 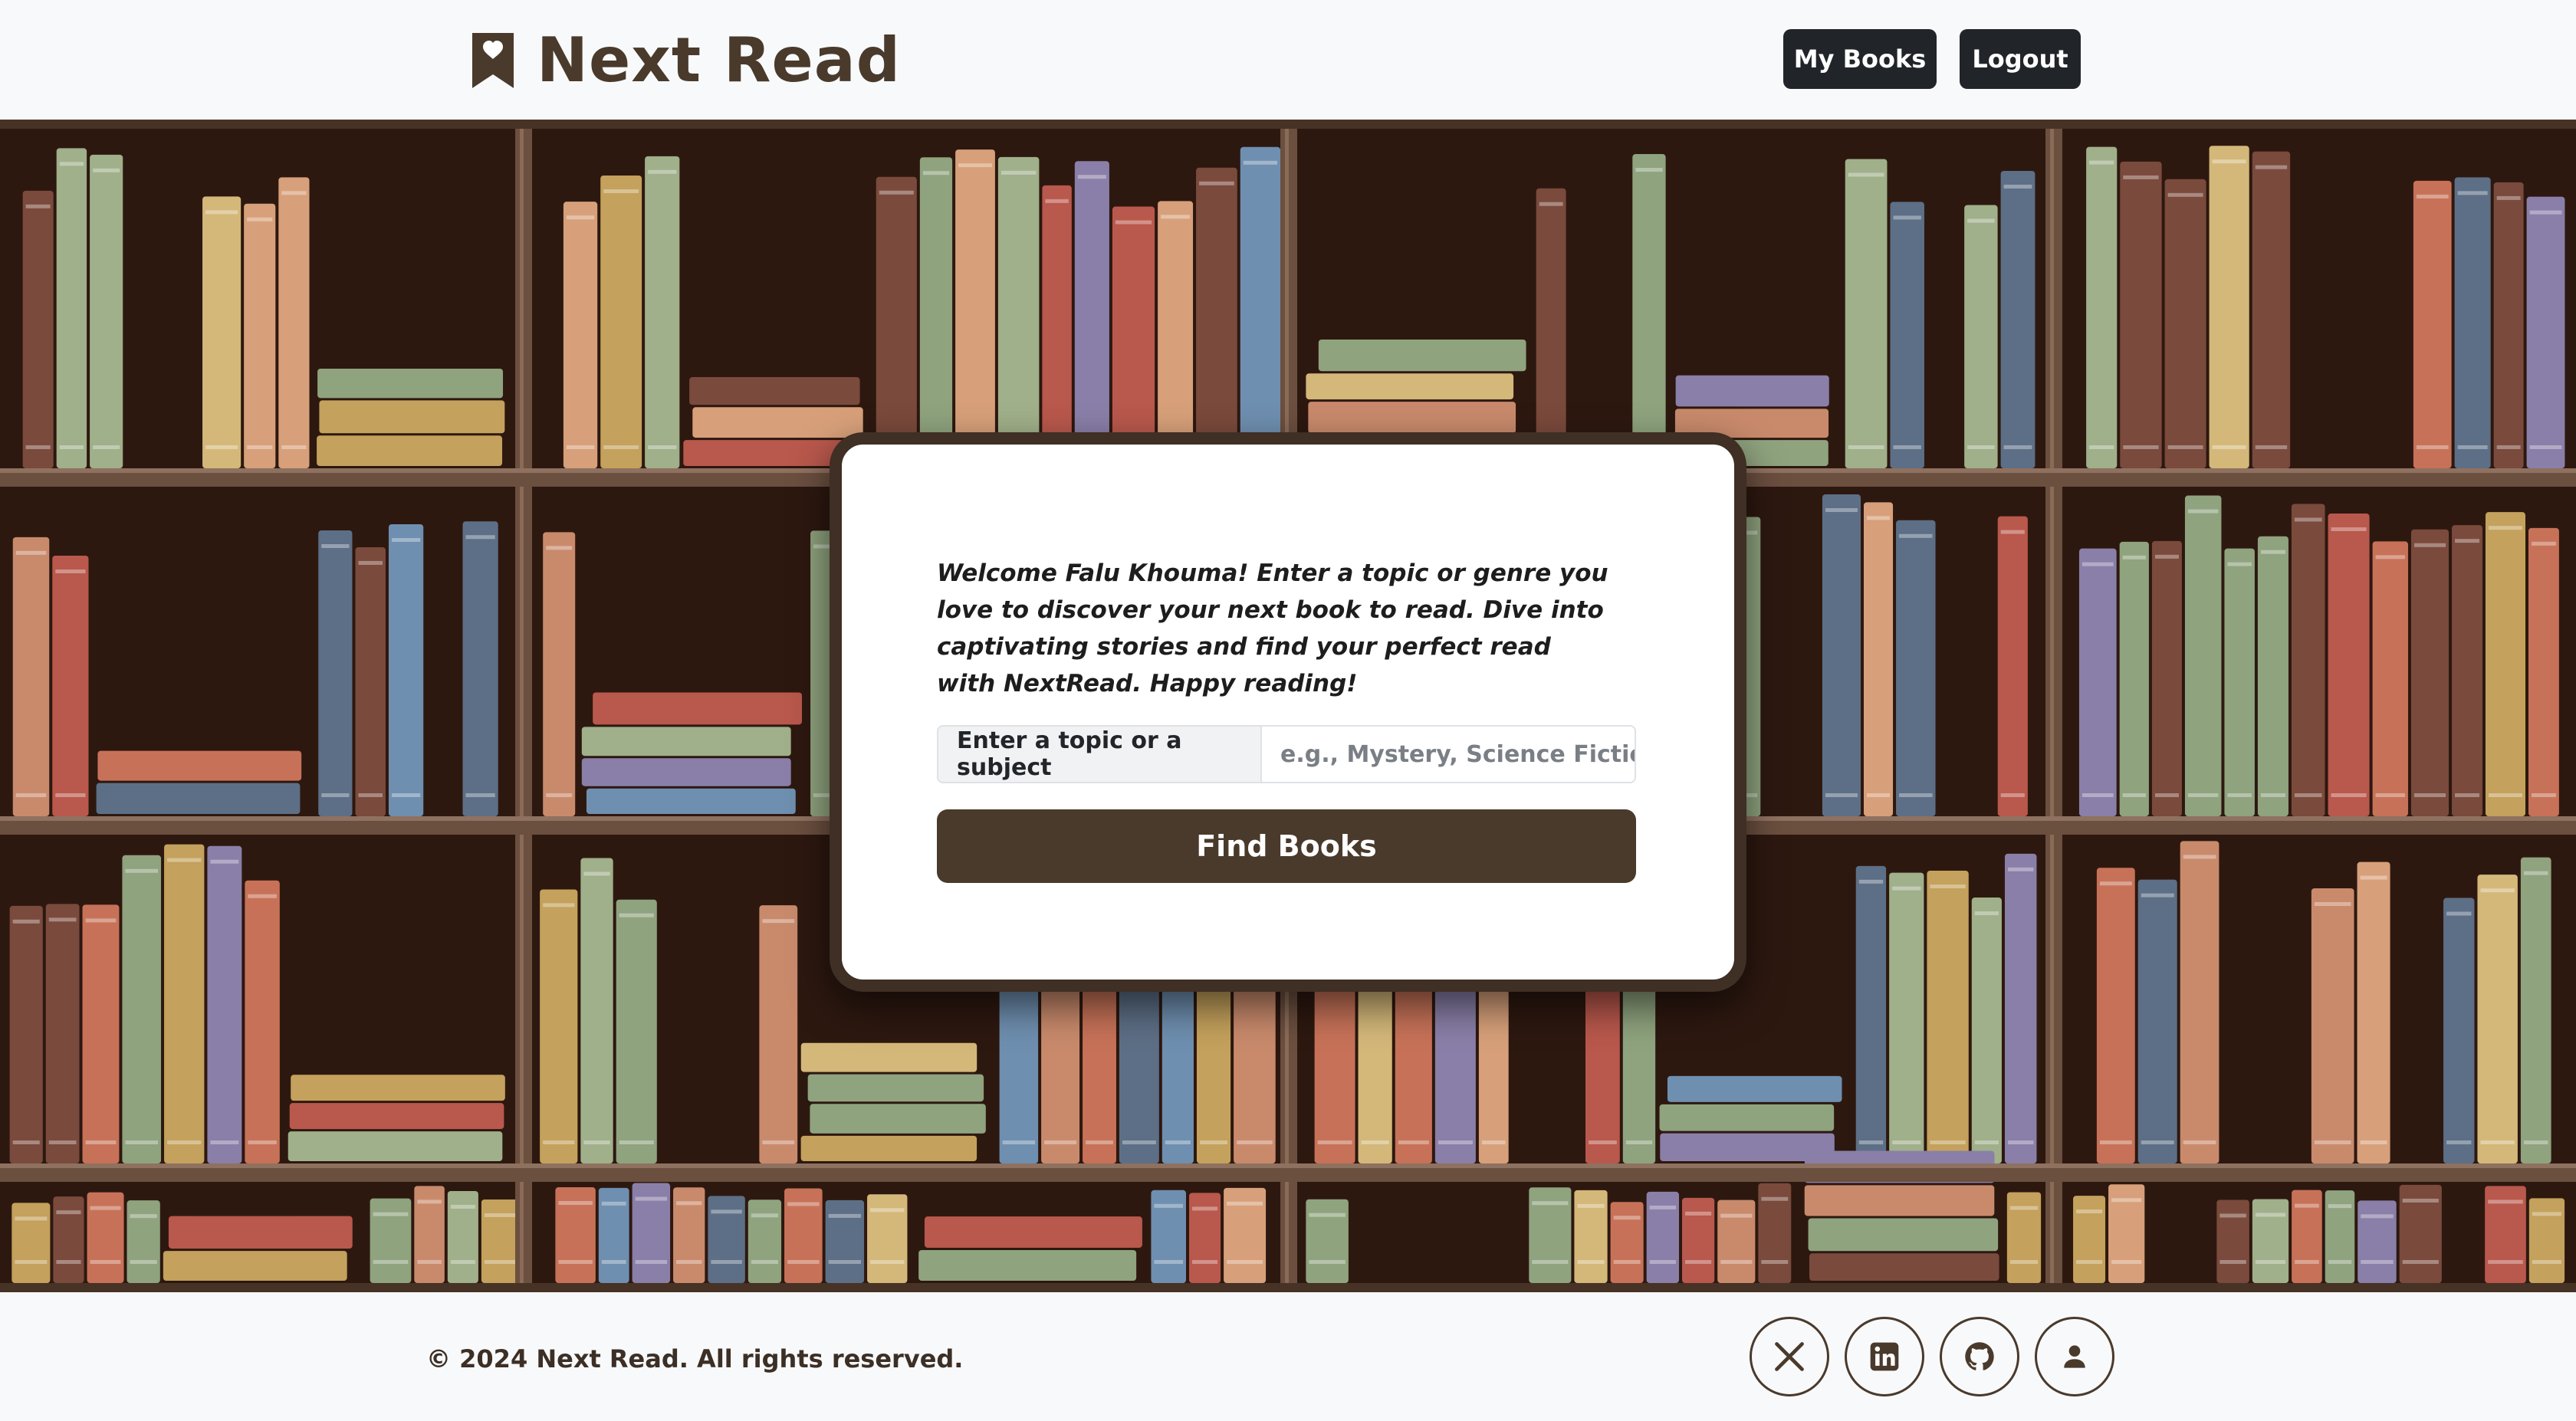 What do you see at coordinates (2020, 59) in the screenshot?
I see `logout-button: Logout` at bounding box center [2020, 59].